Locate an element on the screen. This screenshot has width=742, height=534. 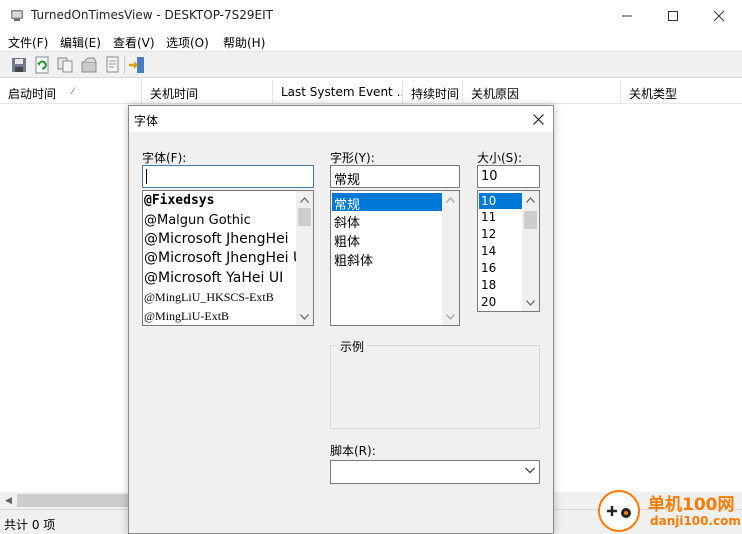
column-shutdown-type: 关机类型 is located at coordinates (681, 92).